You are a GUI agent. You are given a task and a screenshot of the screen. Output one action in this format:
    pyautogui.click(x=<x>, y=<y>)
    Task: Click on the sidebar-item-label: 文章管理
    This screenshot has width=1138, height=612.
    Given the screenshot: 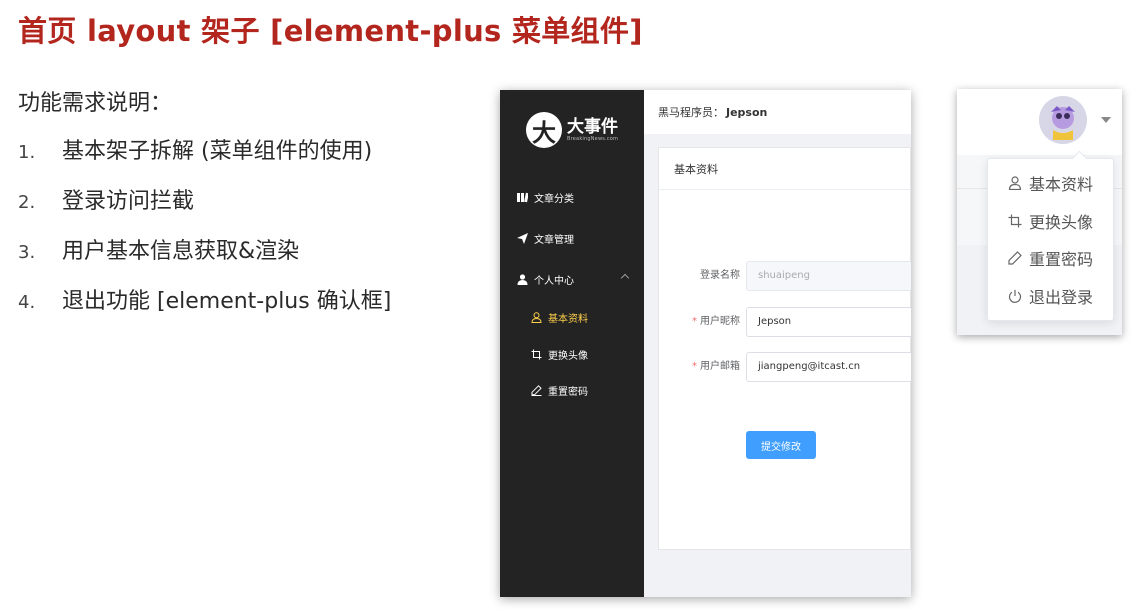 What is the action you would take?
    pyautogui.click(x=554, y=240)
    